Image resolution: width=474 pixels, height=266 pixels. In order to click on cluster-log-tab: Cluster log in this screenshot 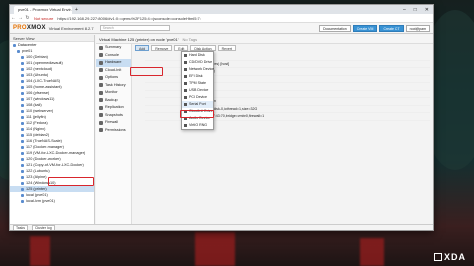, I will do `click(43, 227)`.